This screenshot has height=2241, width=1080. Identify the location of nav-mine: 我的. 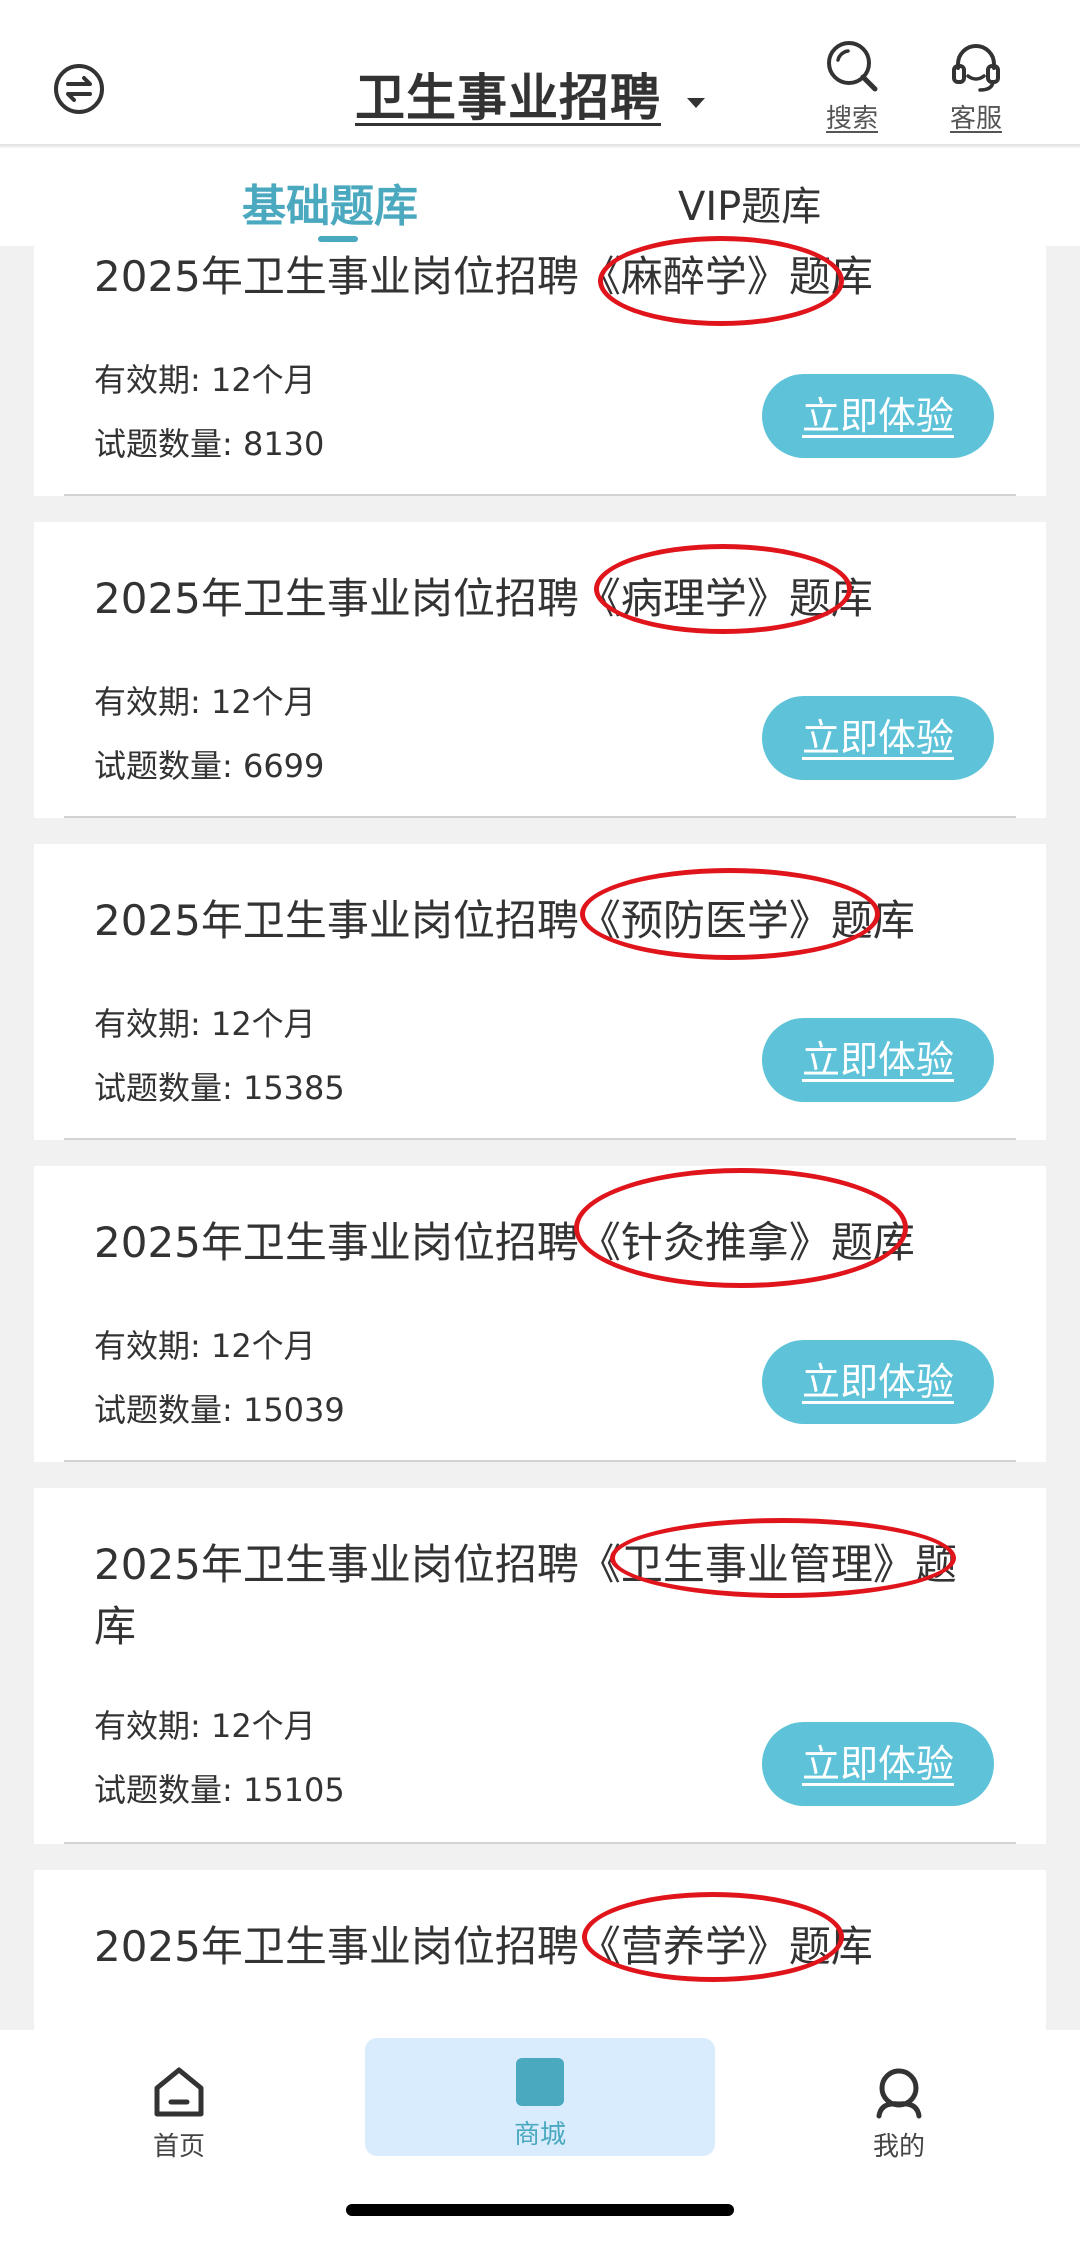
(899, 2107).